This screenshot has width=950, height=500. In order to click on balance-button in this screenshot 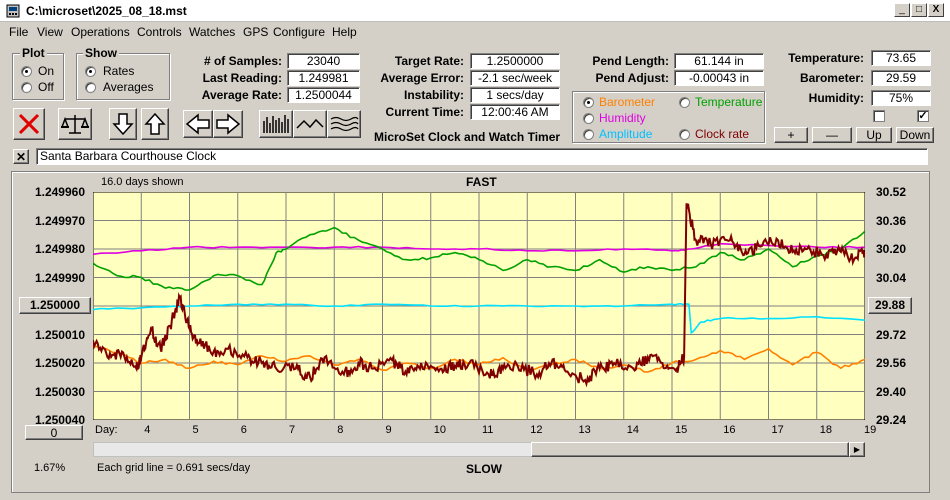, I will do `click(75, 124)`.